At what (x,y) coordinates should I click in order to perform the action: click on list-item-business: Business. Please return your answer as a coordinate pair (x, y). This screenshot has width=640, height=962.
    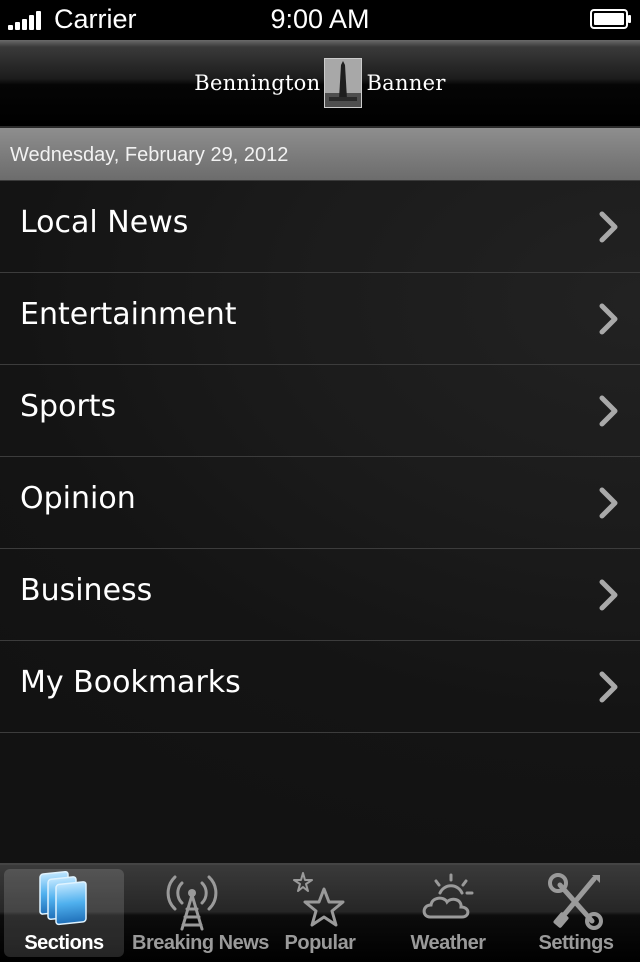
    Looking at the image, I should click on (320, 595).